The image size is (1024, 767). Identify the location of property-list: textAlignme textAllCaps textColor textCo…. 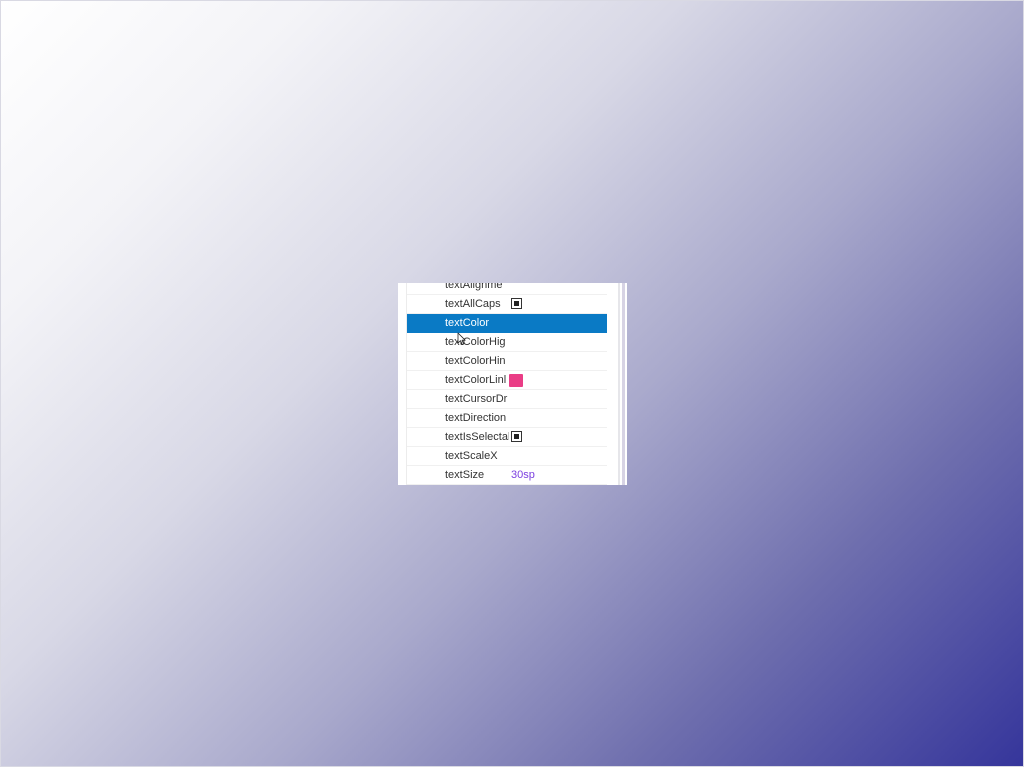
(507, 384).